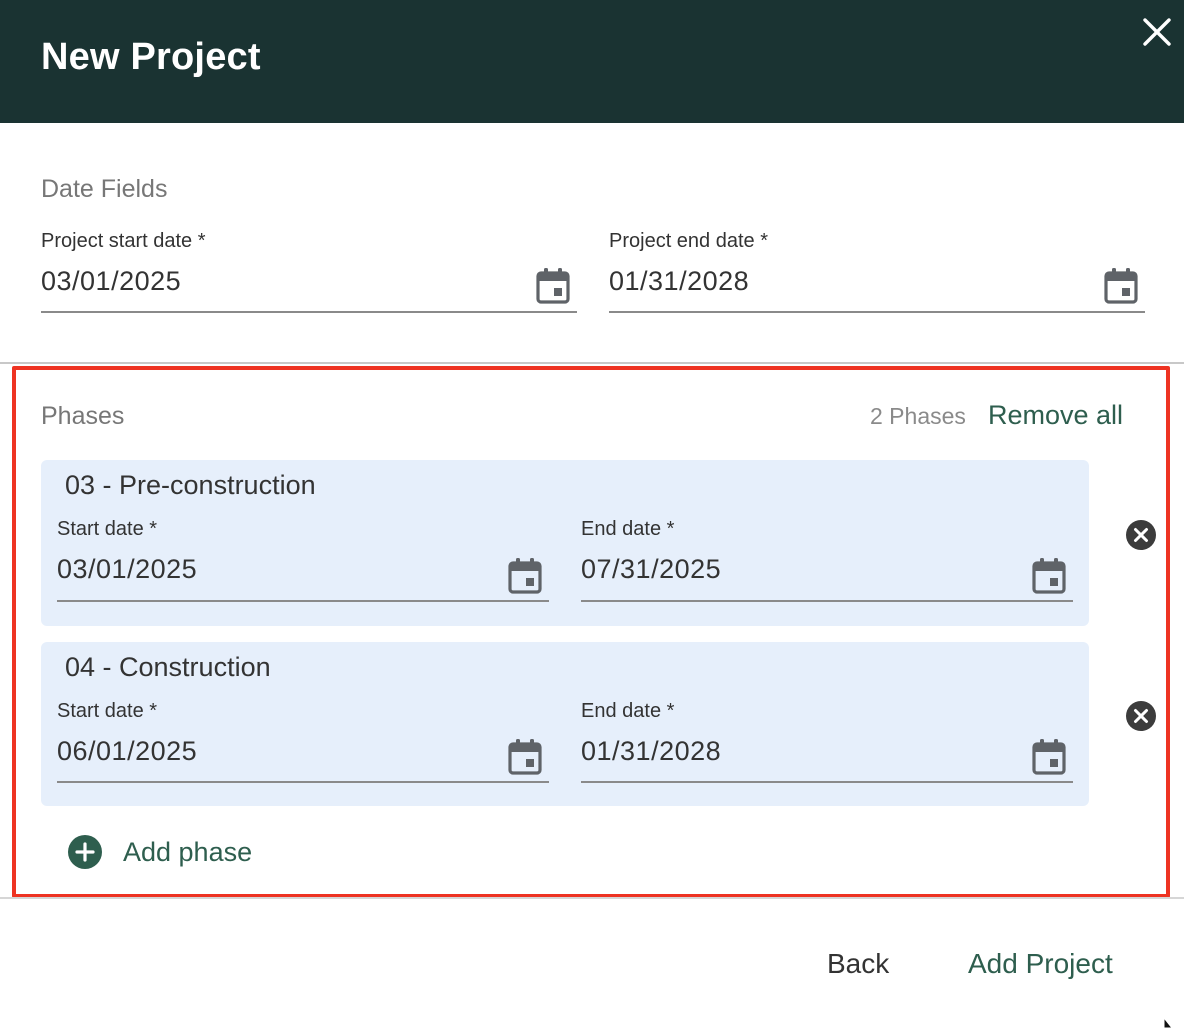 This screenshot has height=1028, width=1184. What do you see at coordinates (688, 241) in the screenshot?
I see `project-end-date-label: Project end date *` at bounding box center [688, 241].